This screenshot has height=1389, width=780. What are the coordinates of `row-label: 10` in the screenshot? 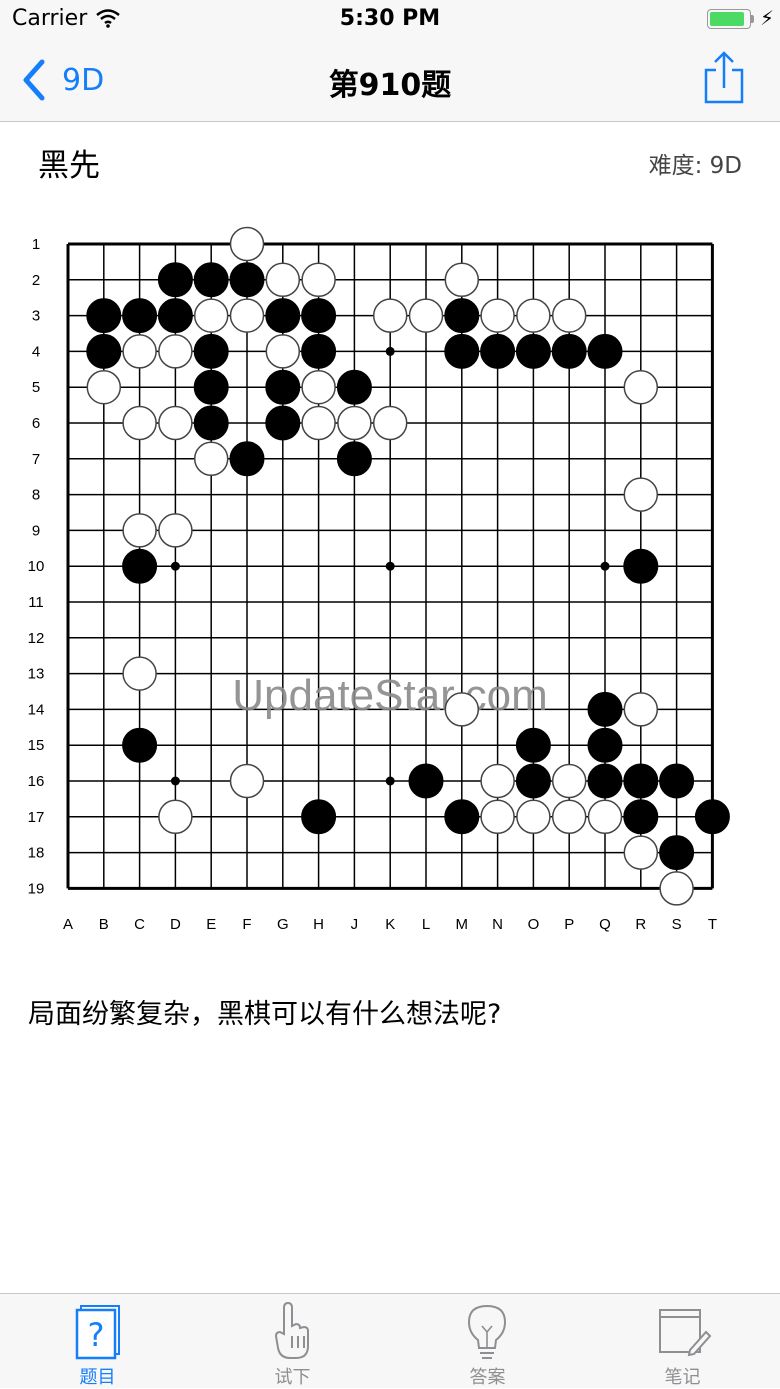 It's located at (36, 566).